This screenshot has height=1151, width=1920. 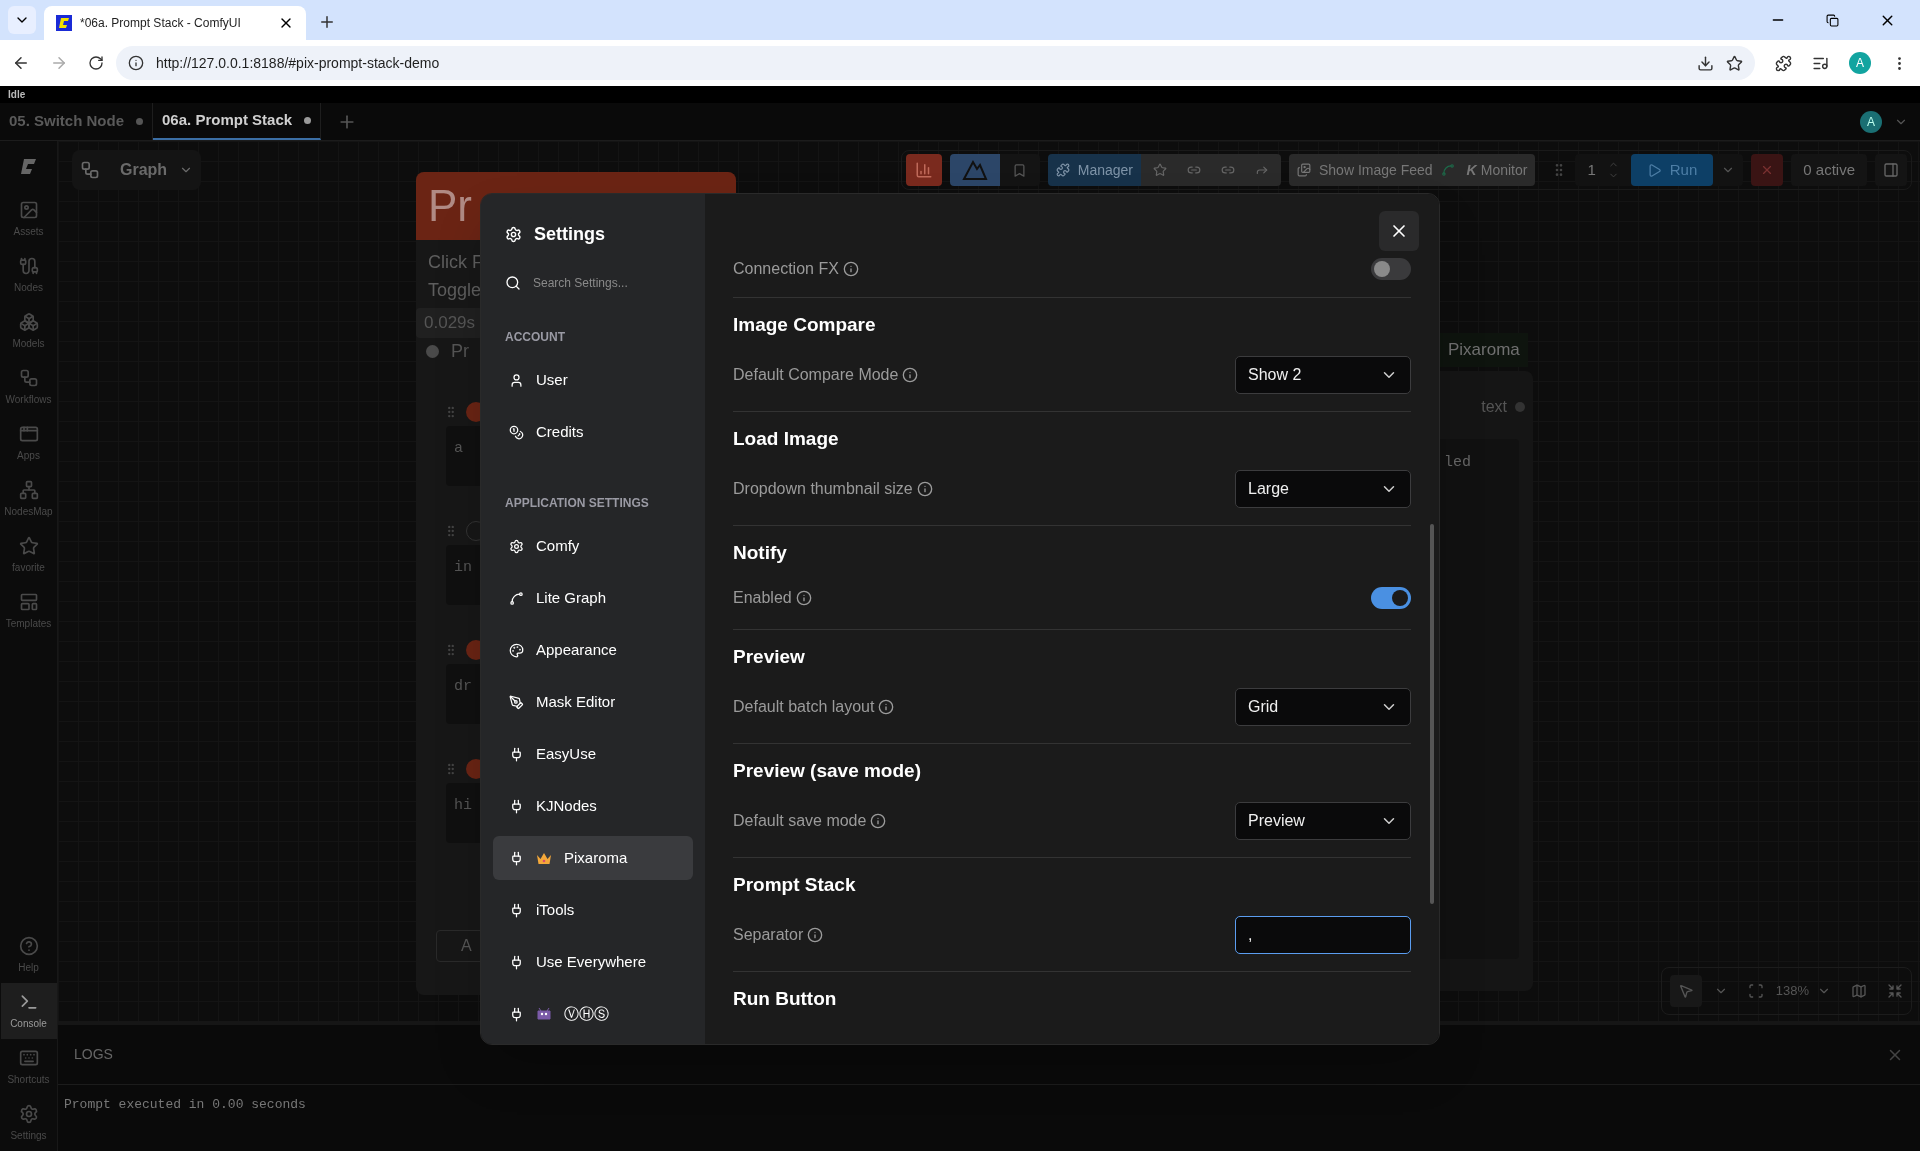 What do you see at coordinates (96, 63) in the screenshot?
I see `reload-icon` at bounding box center [96, 63].